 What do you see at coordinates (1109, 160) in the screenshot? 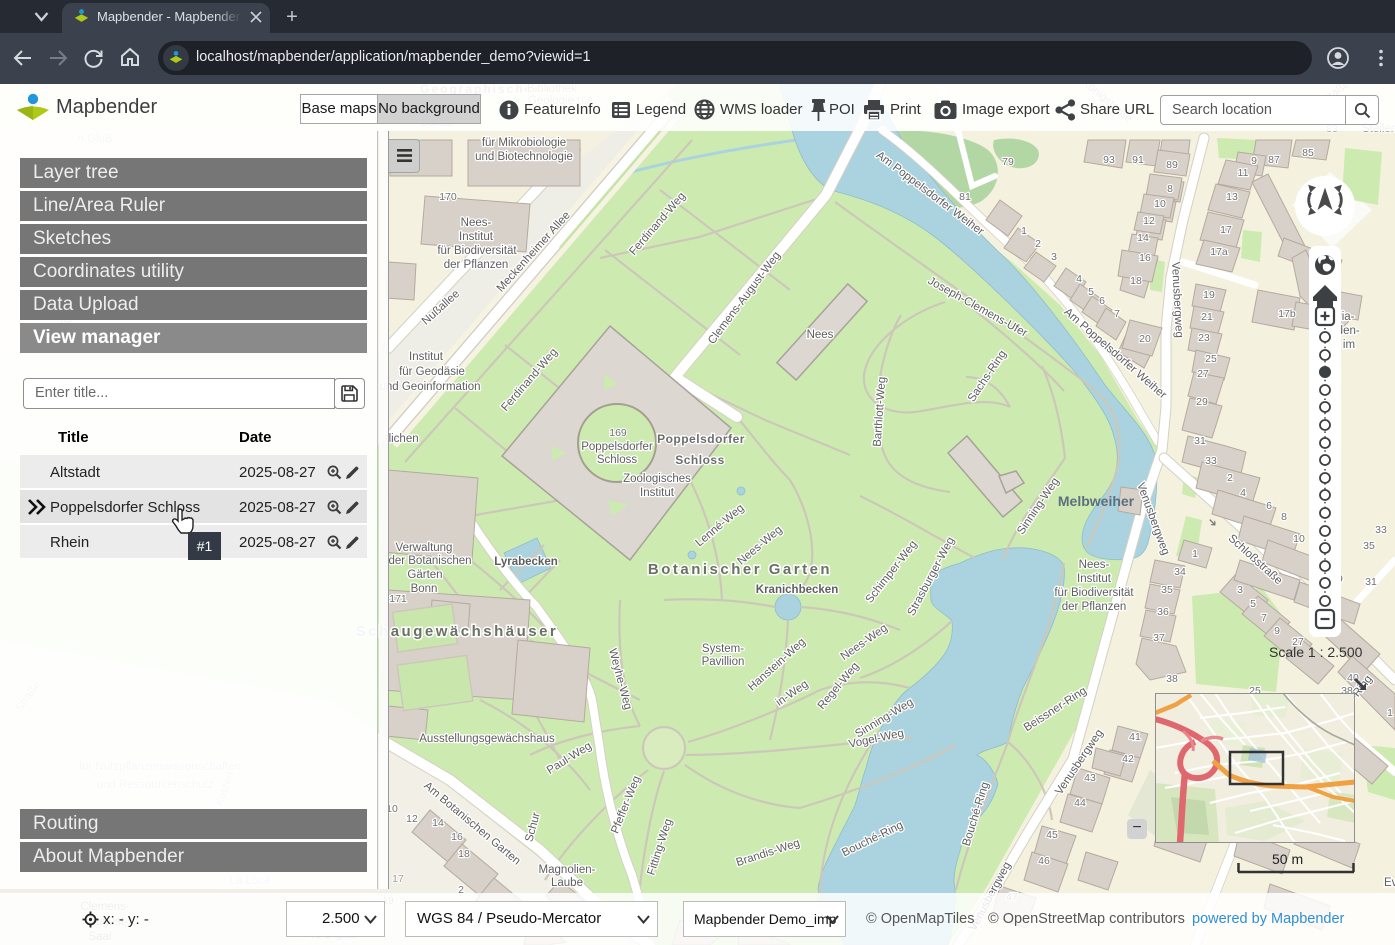
I see `svg-text: 93` at bounding box center [1109, 160].